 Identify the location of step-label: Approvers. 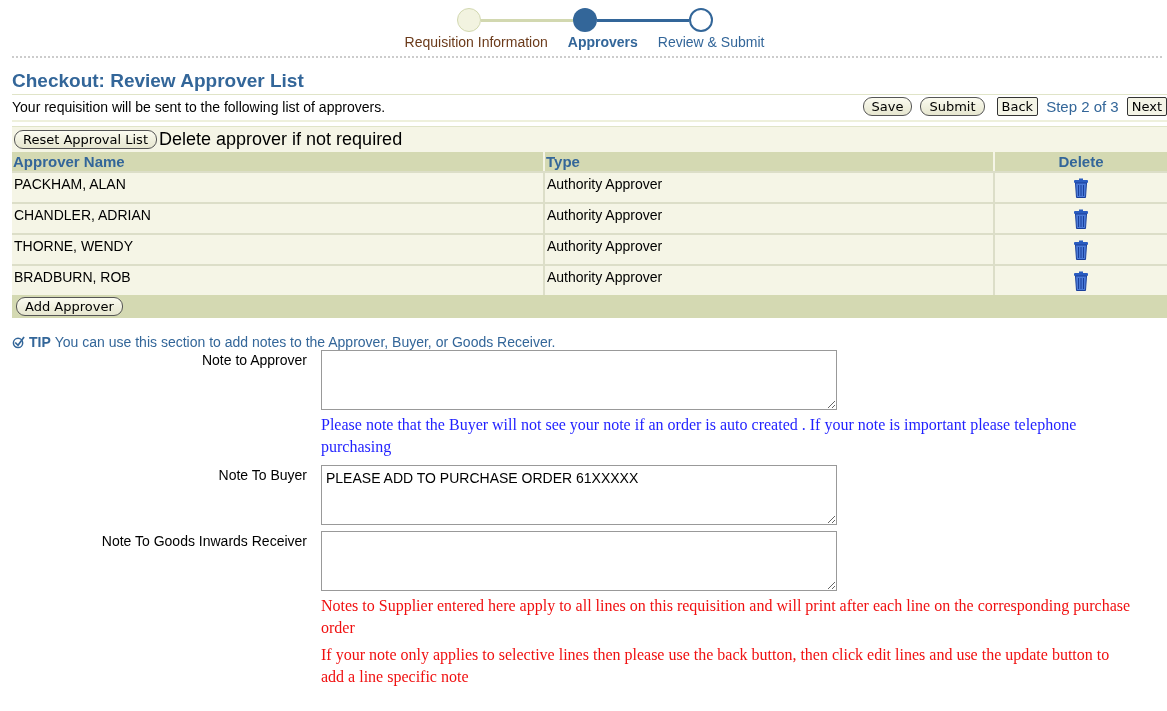
(602, 42).